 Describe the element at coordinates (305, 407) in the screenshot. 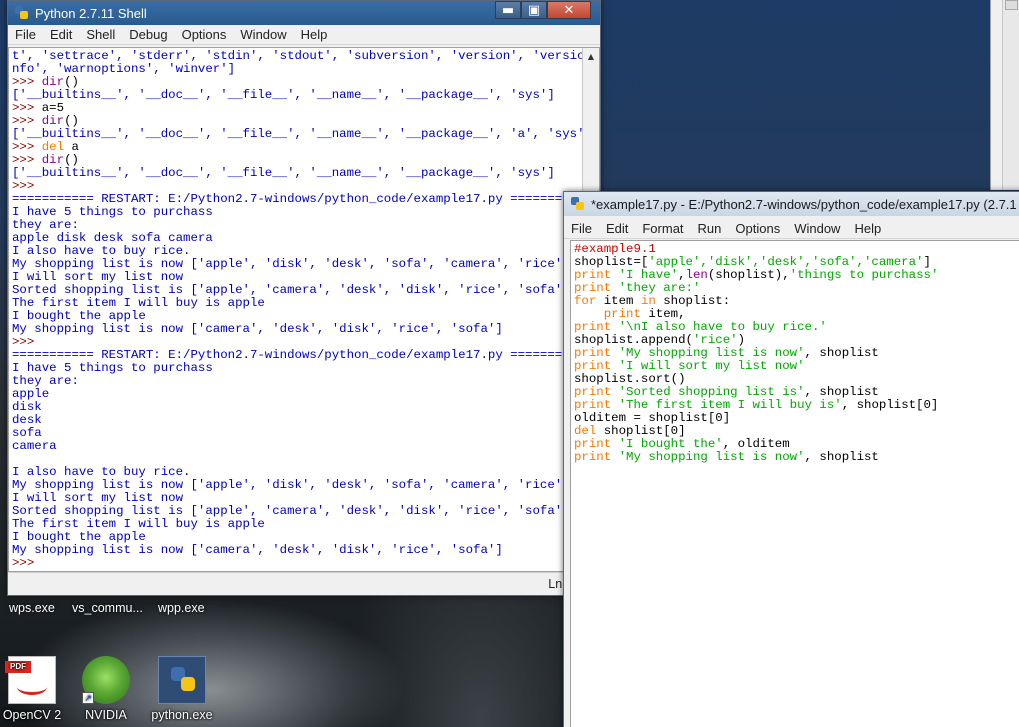

I see `shell-line: disk` at that location.